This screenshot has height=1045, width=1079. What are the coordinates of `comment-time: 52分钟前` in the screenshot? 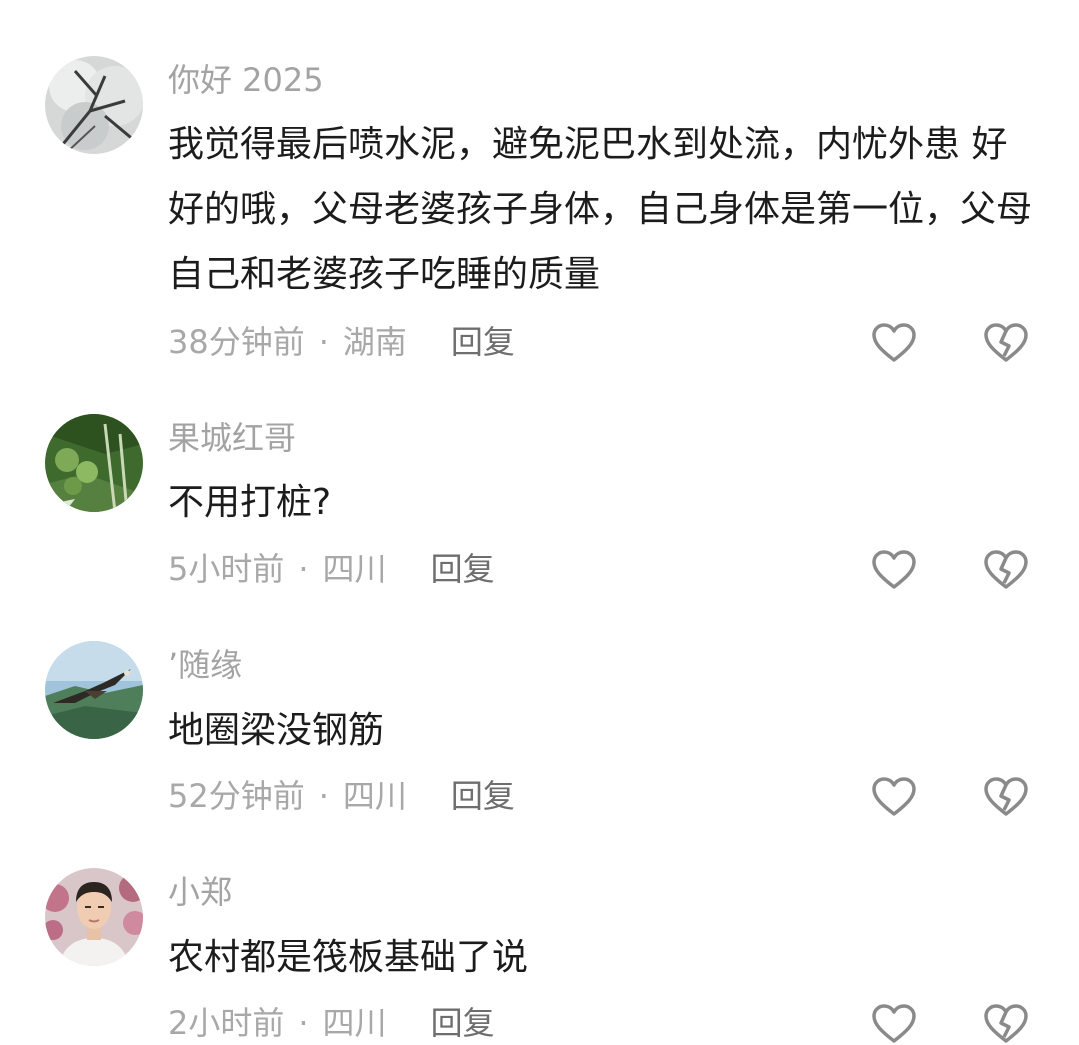 It's located at (236, 796).